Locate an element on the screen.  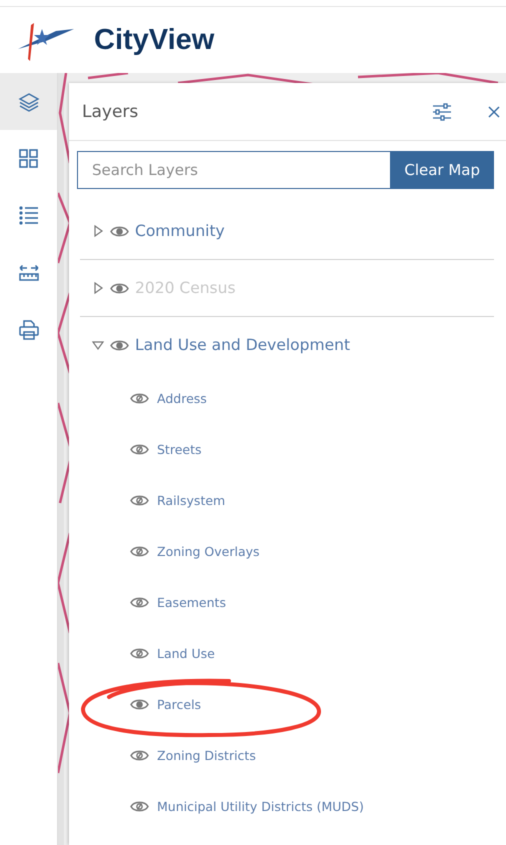
sliders-icon is located at coordinates (442, 112).